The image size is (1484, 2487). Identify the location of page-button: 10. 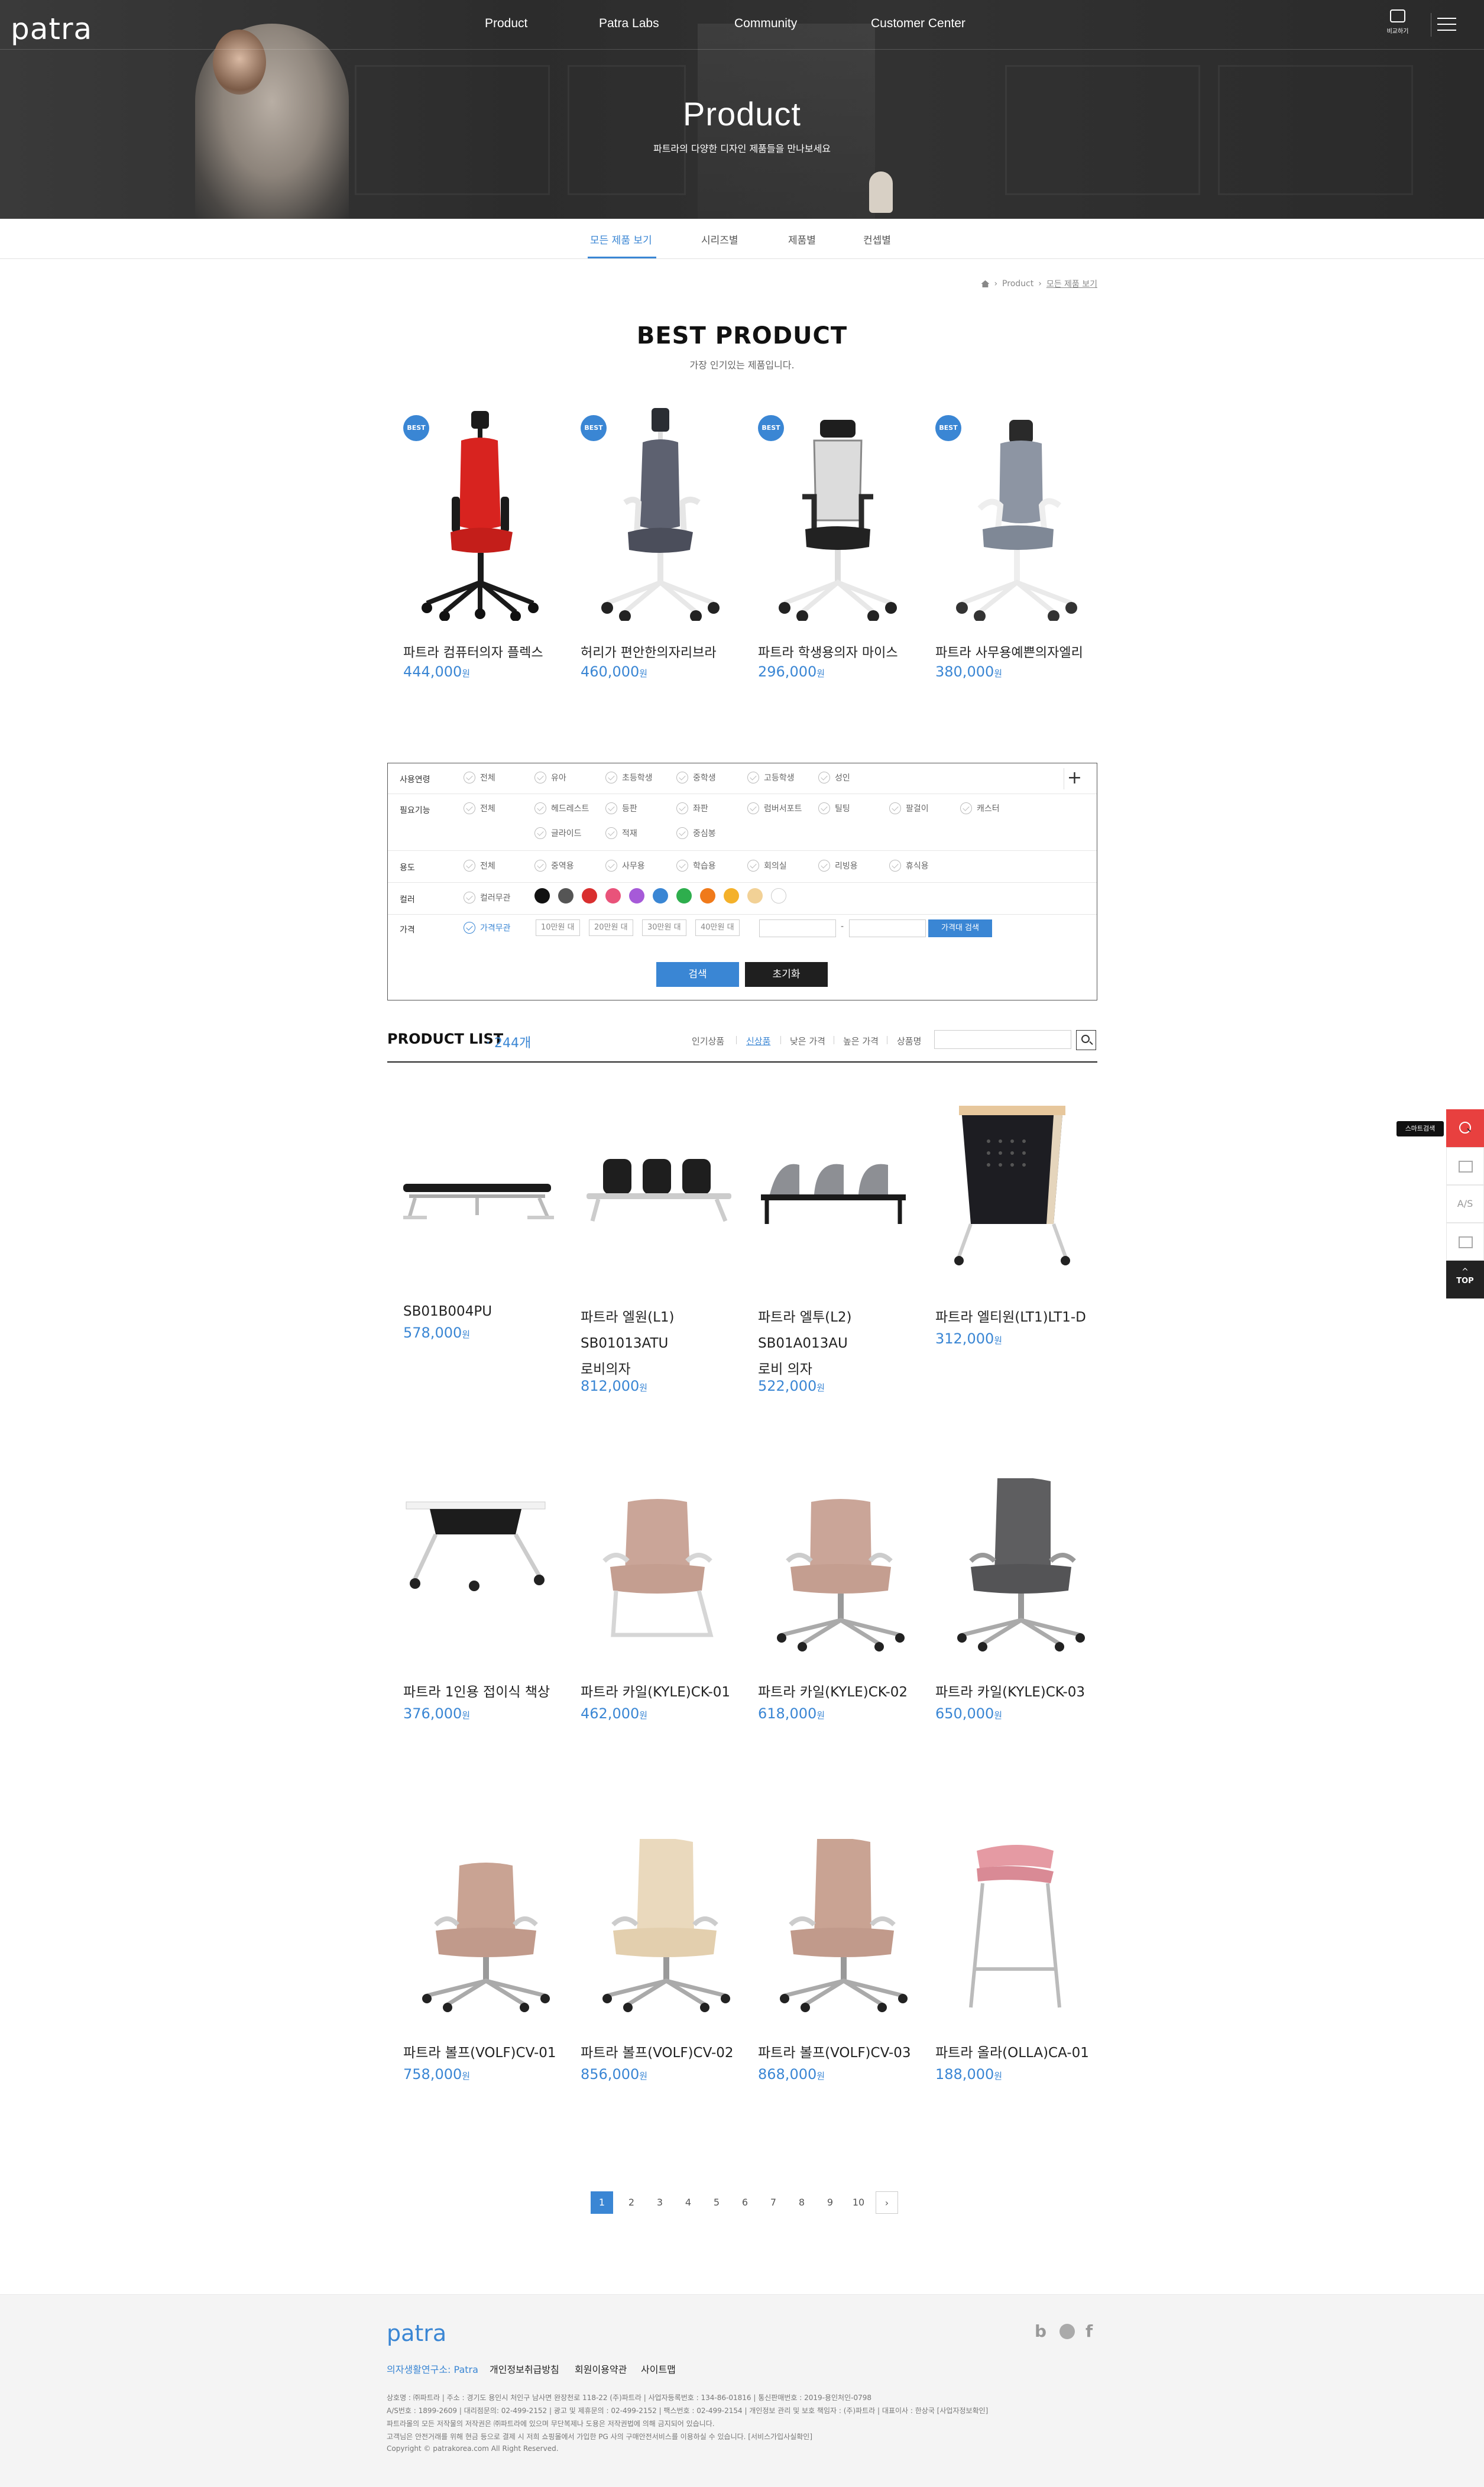
(858, 2202).